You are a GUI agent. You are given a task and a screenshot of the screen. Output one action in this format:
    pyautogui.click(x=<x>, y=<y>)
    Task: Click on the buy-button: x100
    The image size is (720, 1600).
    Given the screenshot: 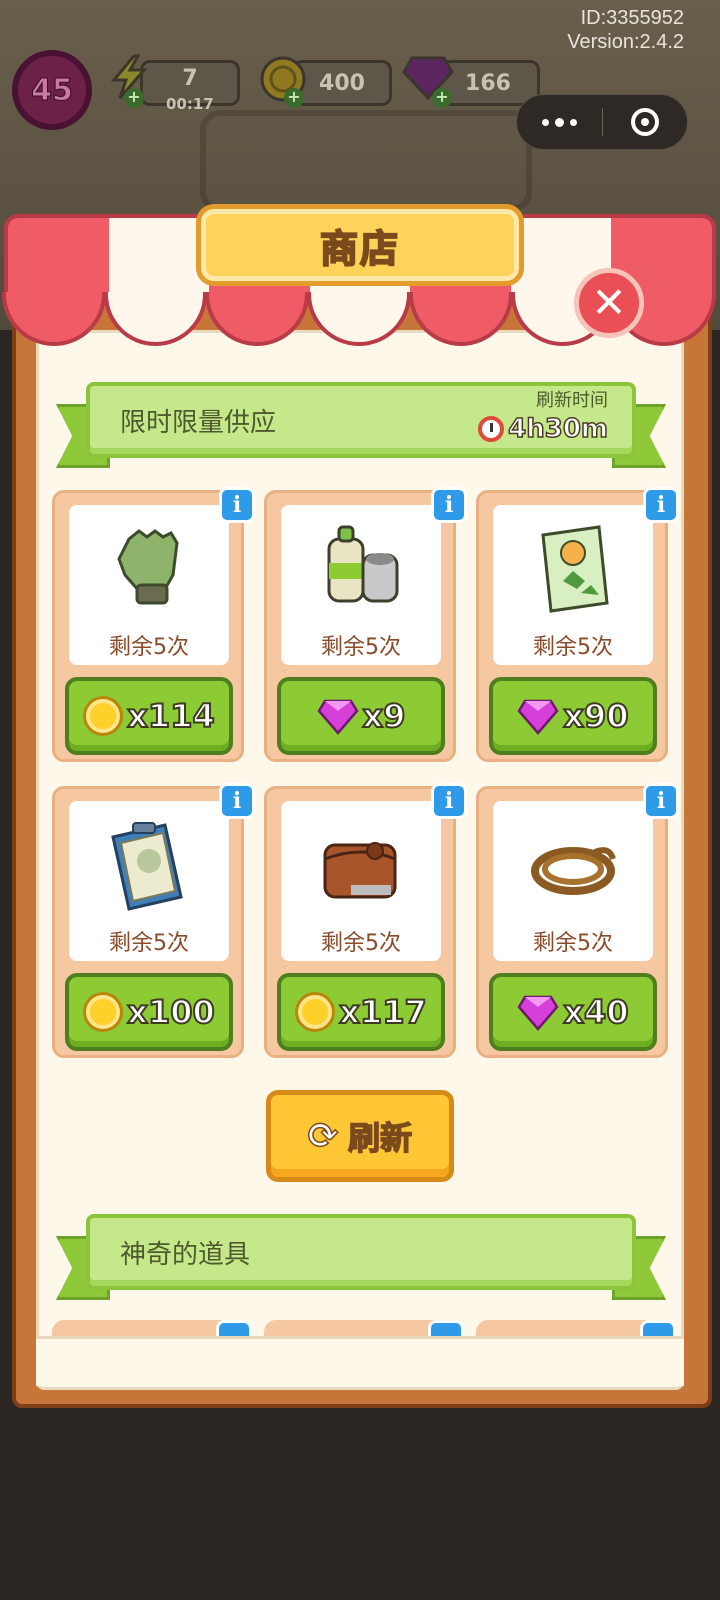 What is the action you would take?
    pyautogui.click(x=149, y=1012)
    